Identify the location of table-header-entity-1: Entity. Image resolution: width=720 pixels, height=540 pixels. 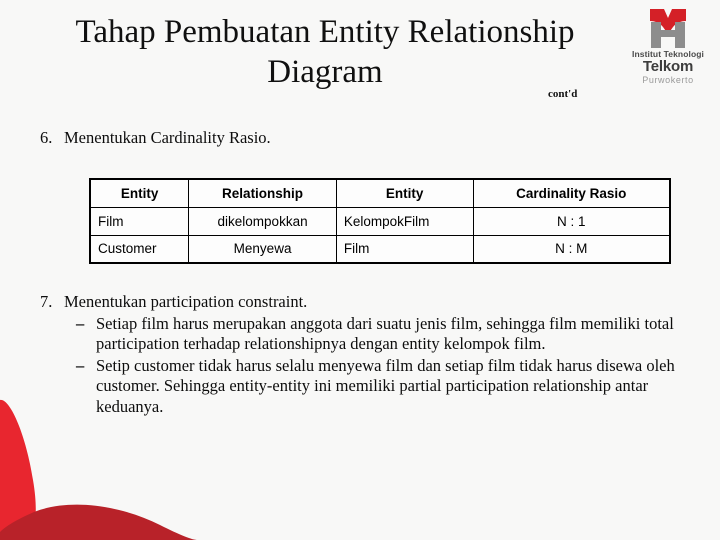
(139, 193).